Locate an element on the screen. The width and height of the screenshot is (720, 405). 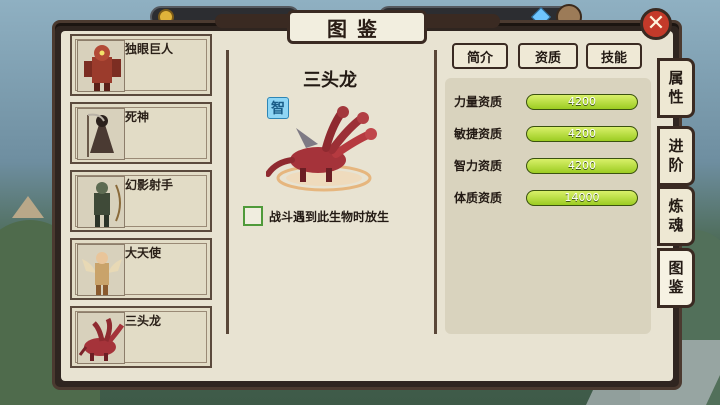
creature-card-phantom-archer: 幻影射手 is located at coordinates (141, 201).